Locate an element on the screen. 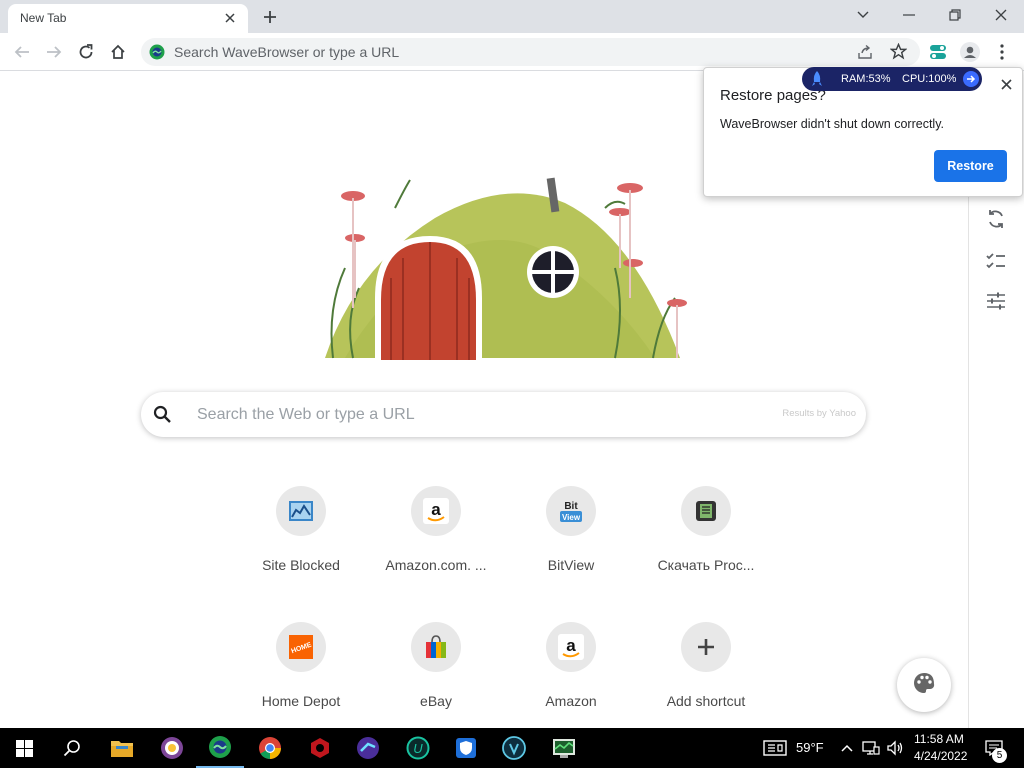  hobbit-house-illustration is located at coordinates (505, 255).